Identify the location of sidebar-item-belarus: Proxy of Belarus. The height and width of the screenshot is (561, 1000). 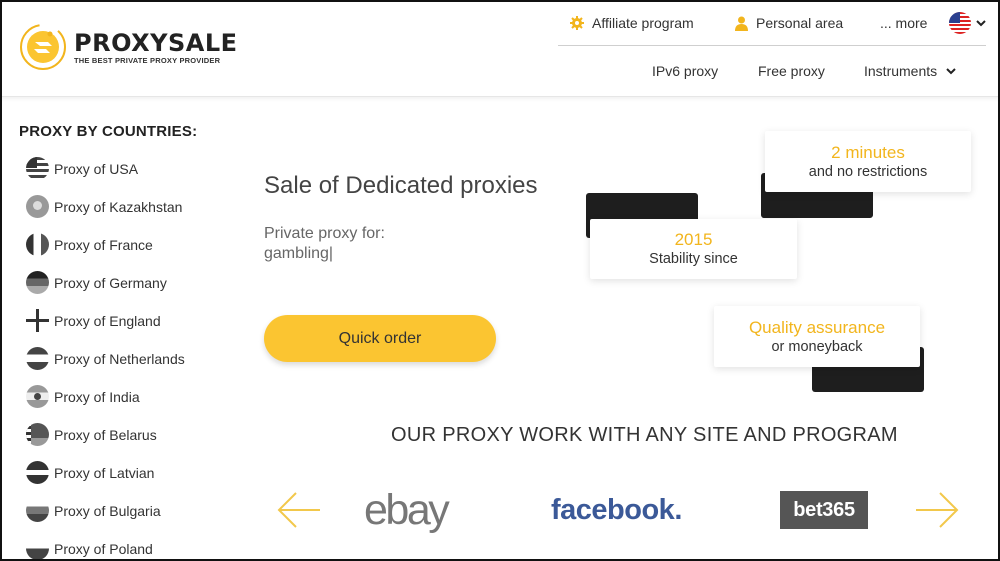
(91, 434).